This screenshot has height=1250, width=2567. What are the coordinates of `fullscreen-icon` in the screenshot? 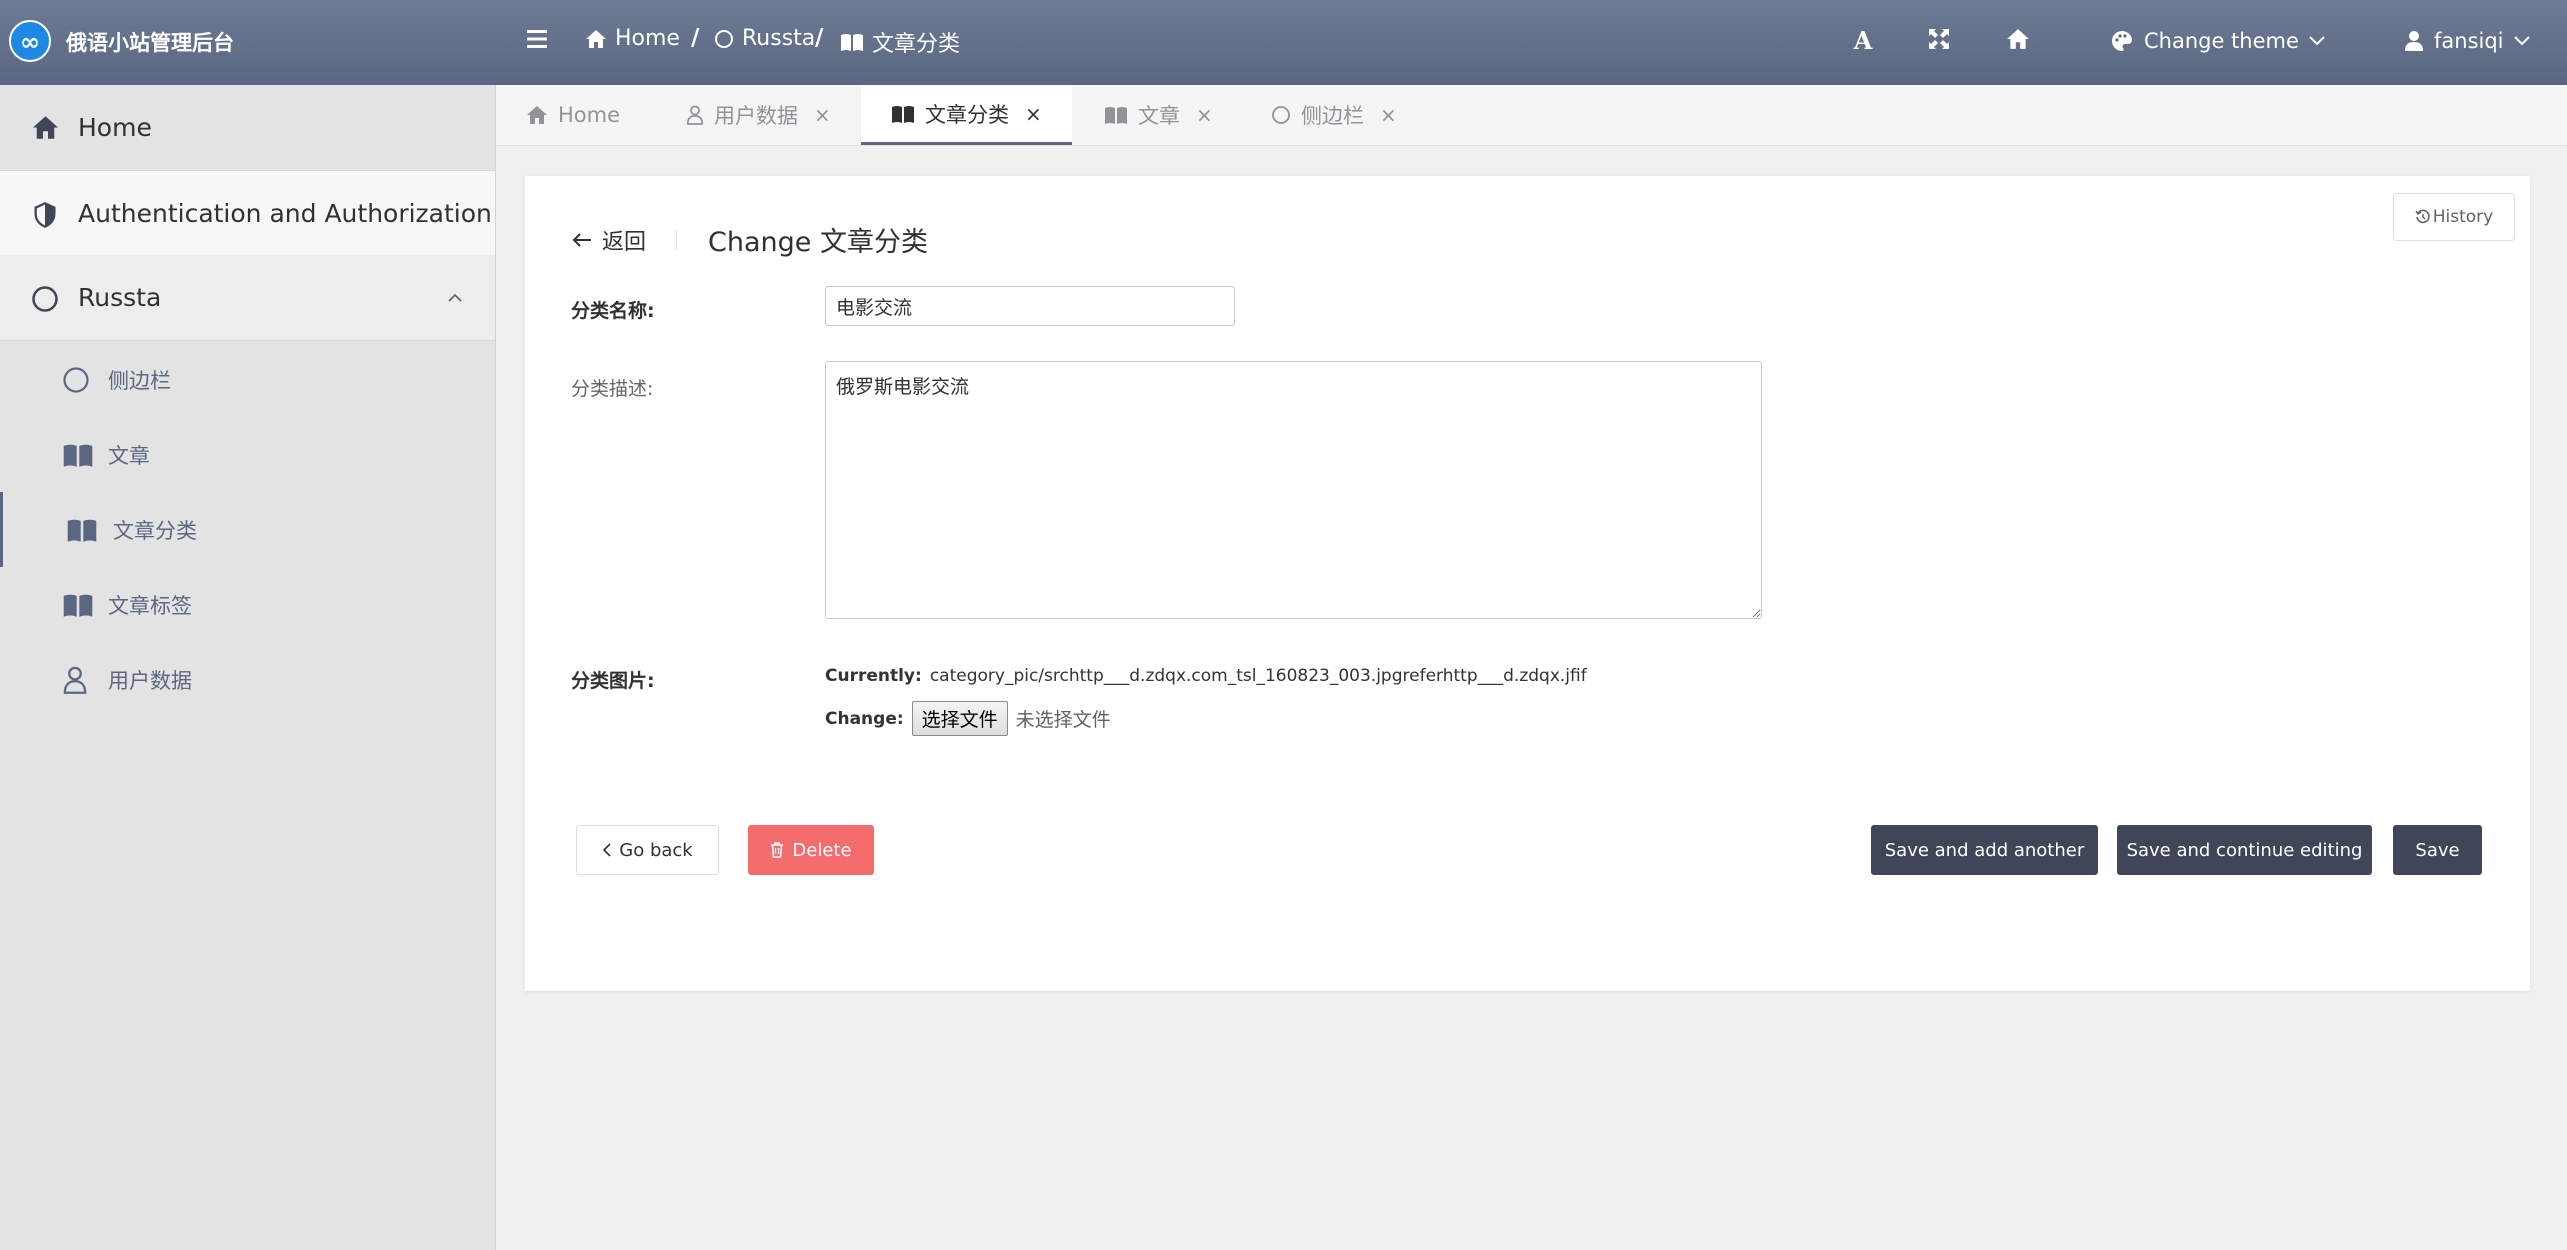 It's located at (1939, 39).